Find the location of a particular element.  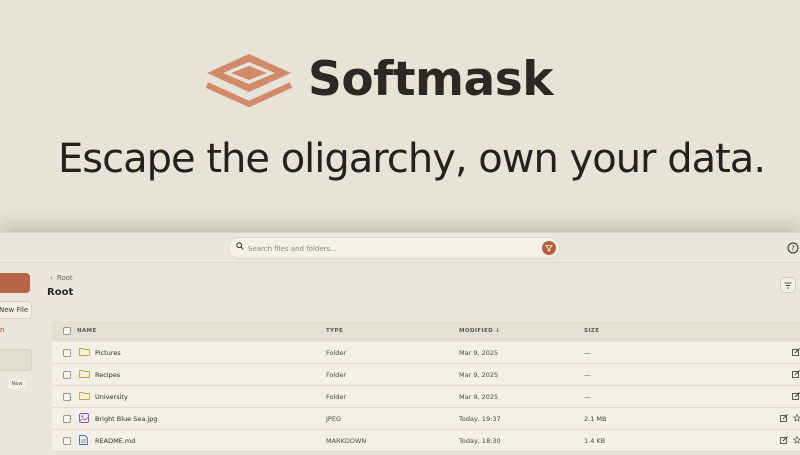

image-file-icon is located at coordinates (84, 418).